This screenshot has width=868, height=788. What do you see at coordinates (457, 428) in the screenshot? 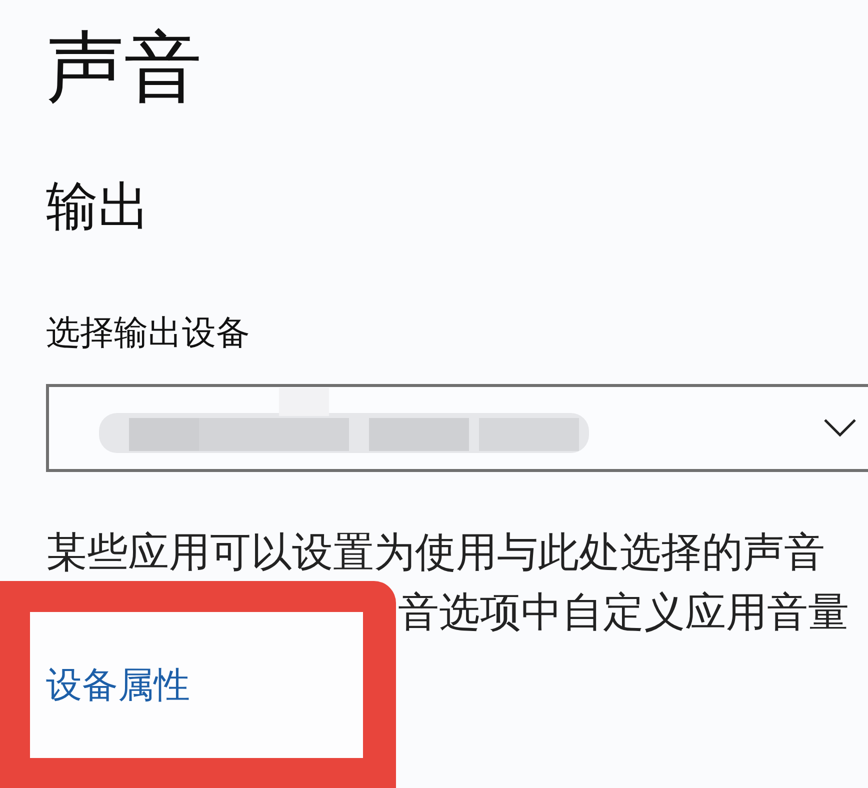
I see `output-device-dropdown` at bounding box center [457, 428].